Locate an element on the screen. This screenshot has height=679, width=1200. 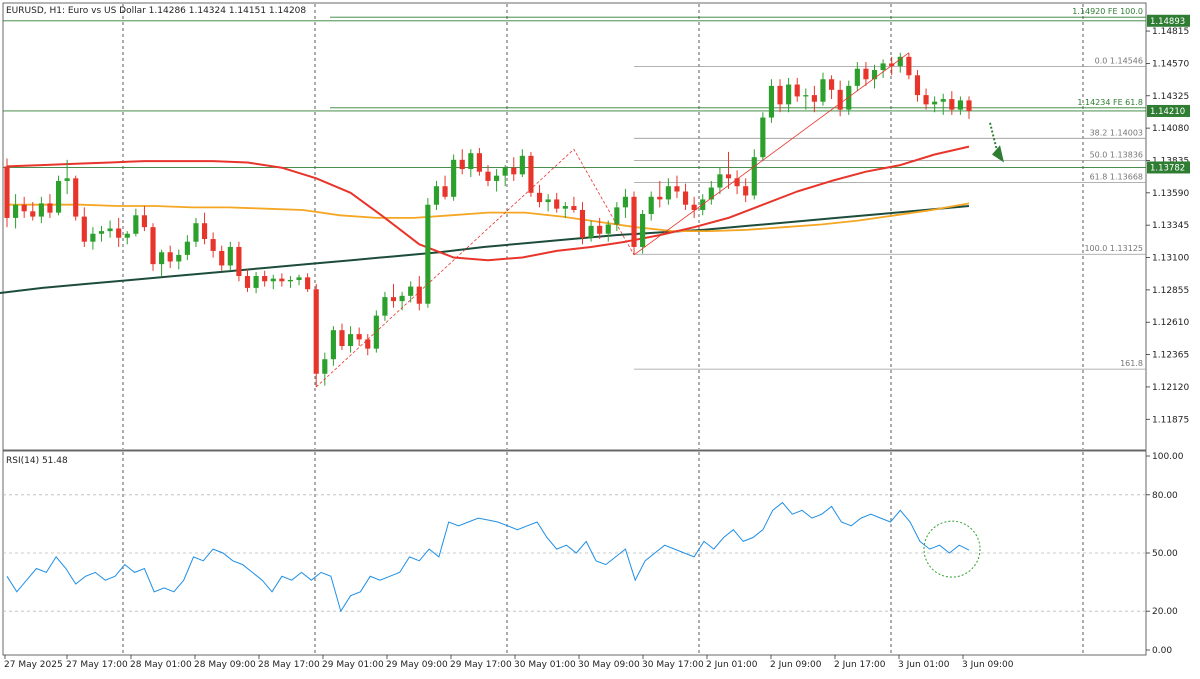
time-label: 2 Jun 17:00 is located at coordinates (860, 665).